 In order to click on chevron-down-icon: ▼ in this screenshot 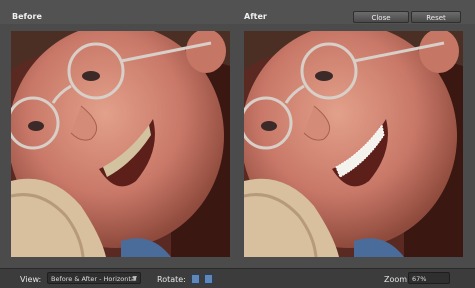, I will do `click(134, 278)`.